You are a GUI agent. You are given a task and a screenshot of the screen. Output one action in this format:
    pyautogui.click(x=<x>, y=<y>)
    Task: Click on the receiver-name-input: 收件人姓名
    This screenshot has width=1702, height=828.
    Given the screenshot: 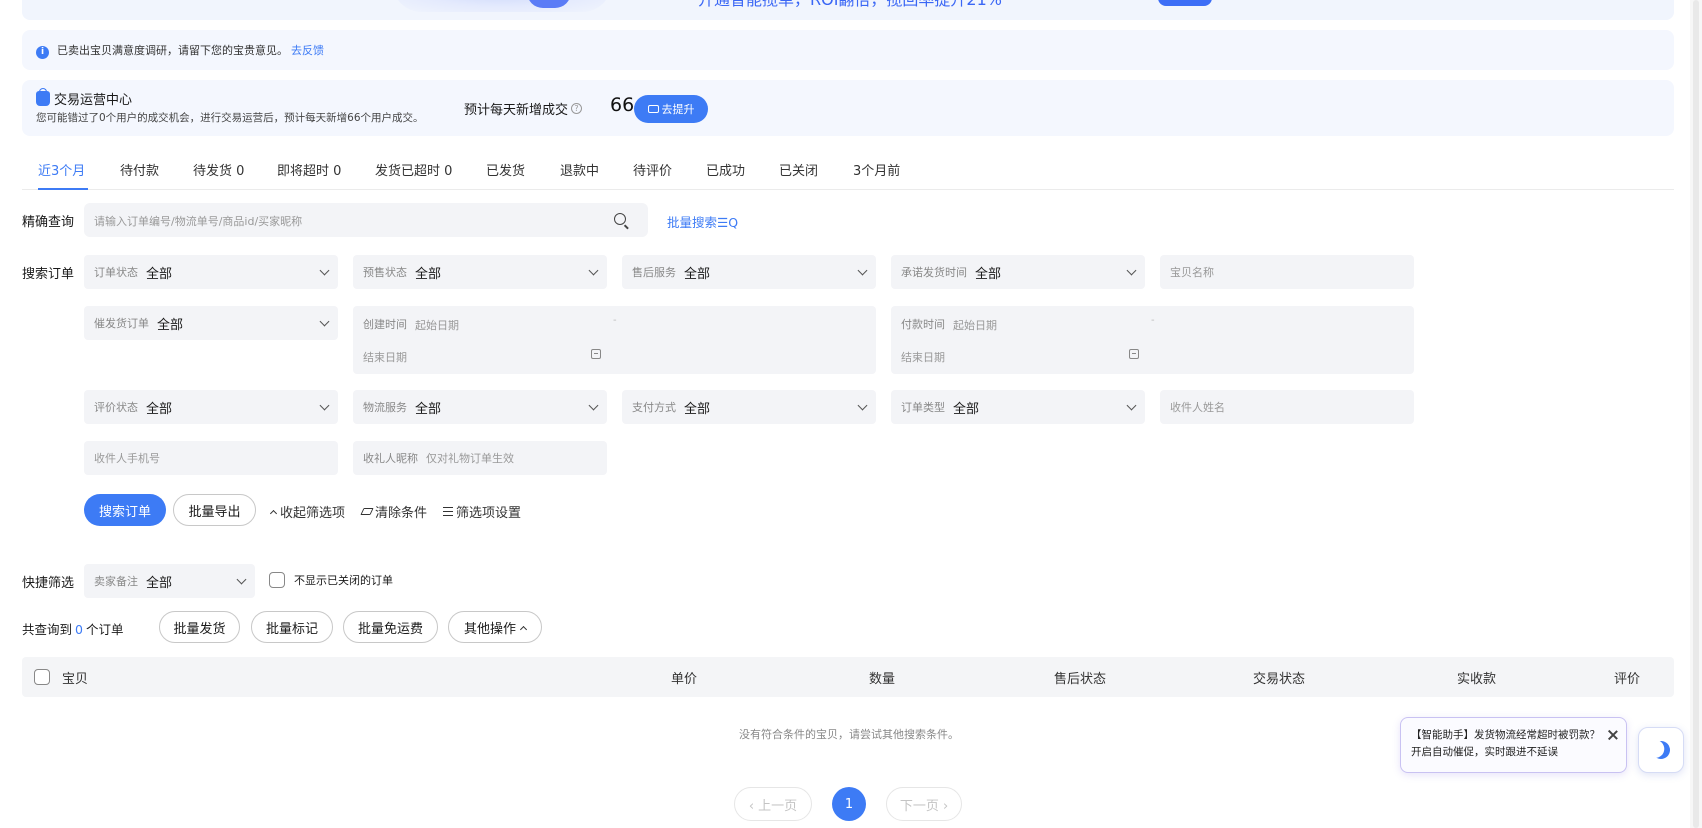 What is the action you would take?
    pyautogui.click(x=1287, y=407)
    